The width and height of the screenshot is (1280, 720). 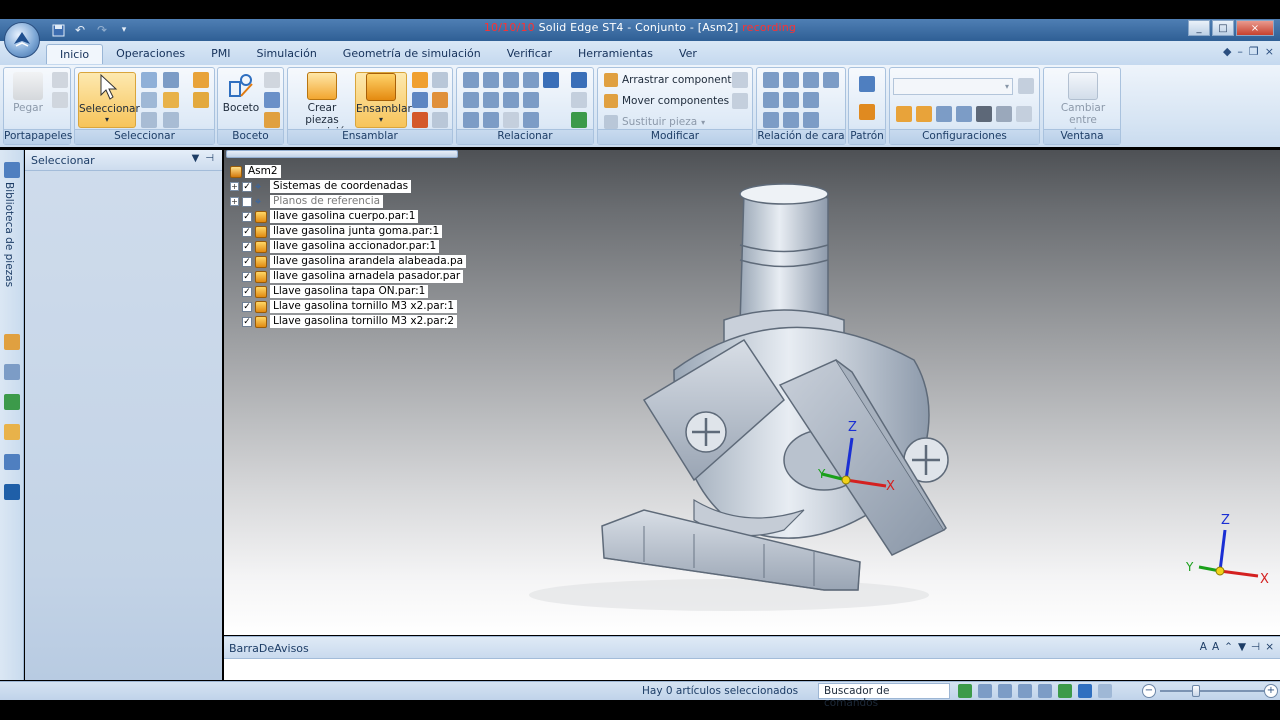 What do you see at coordinates (1065, 691) in the screenshot?
I see `rotate-icon` at bounding box center [1065, 691].